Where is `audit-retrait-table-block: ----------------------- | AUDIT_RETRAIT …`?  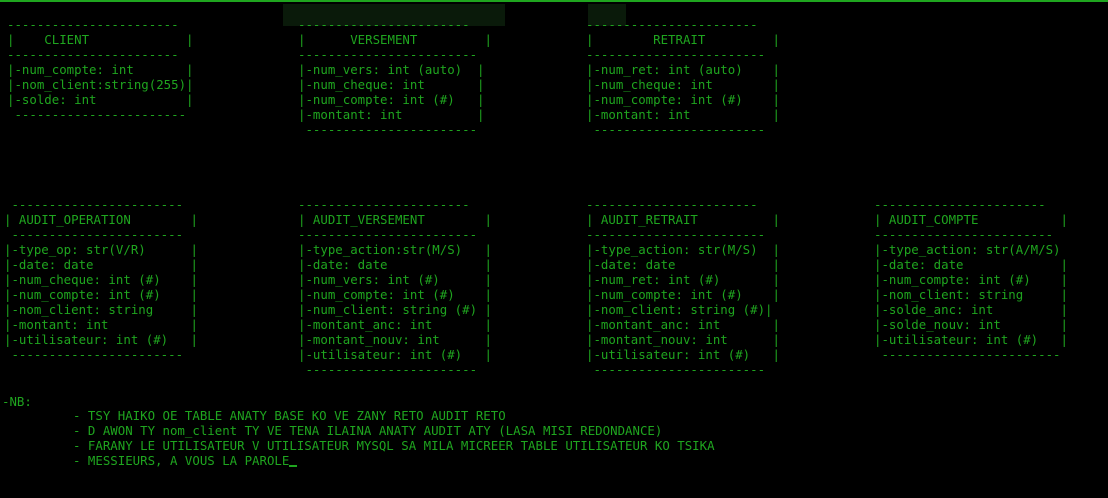 audit-retrait-table-block: ----------------------- | AUDIT_RETRAIT … is located at coordinates (683, 287).